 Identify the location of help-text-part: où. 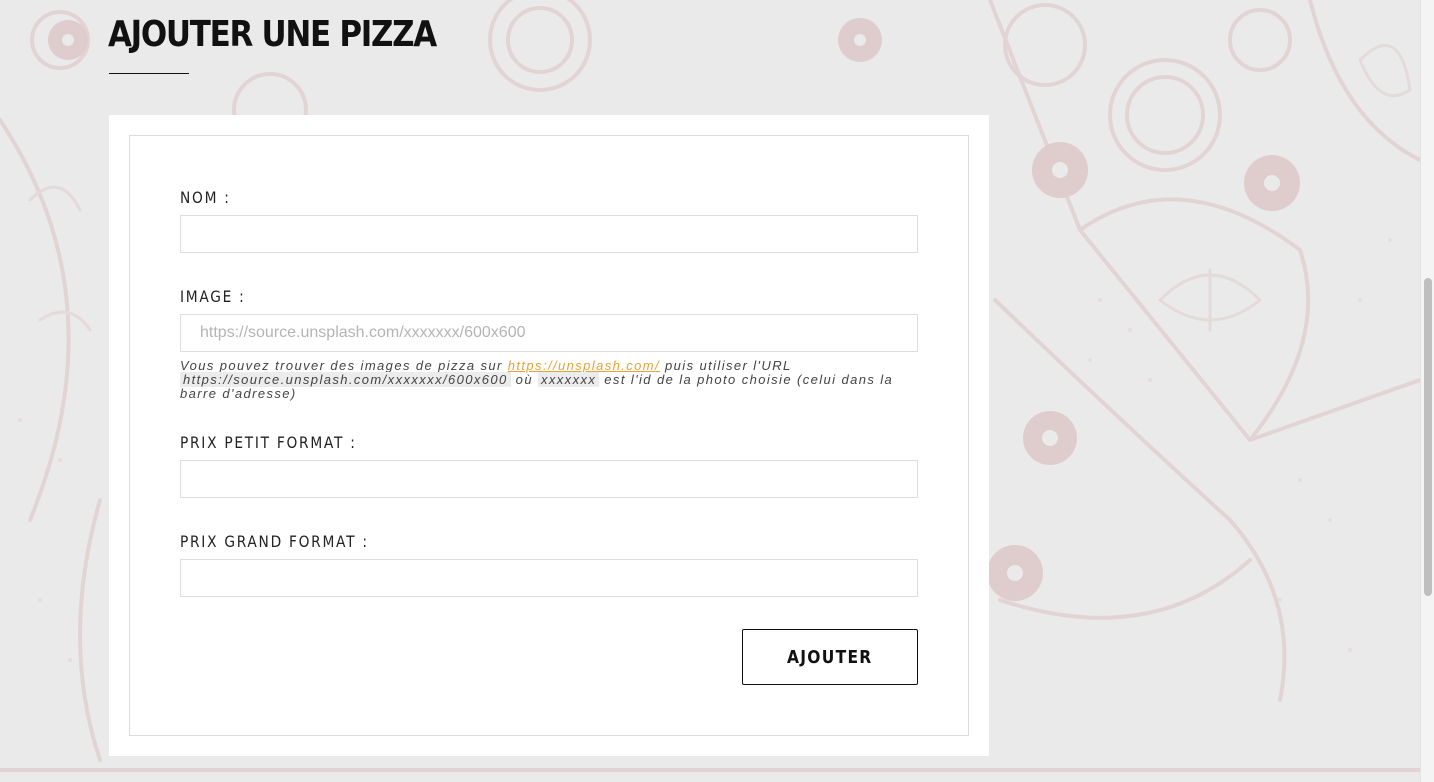
(524, 379).